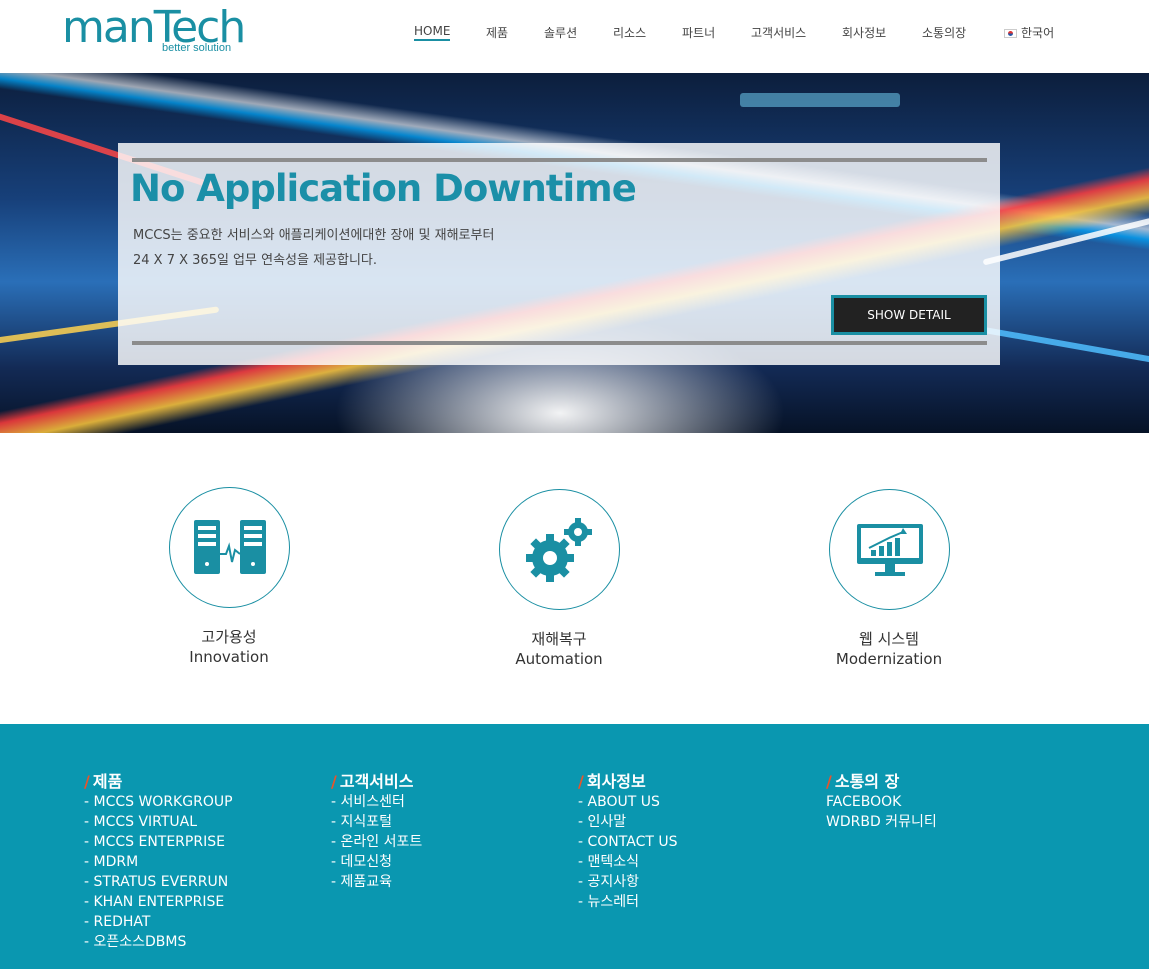 This screenshot has width=1149, height=969. What do you see at coordinates (889, 659) in the screenshot?
I see `feature-title-en: Modernization` at bounding box center [889, 659].